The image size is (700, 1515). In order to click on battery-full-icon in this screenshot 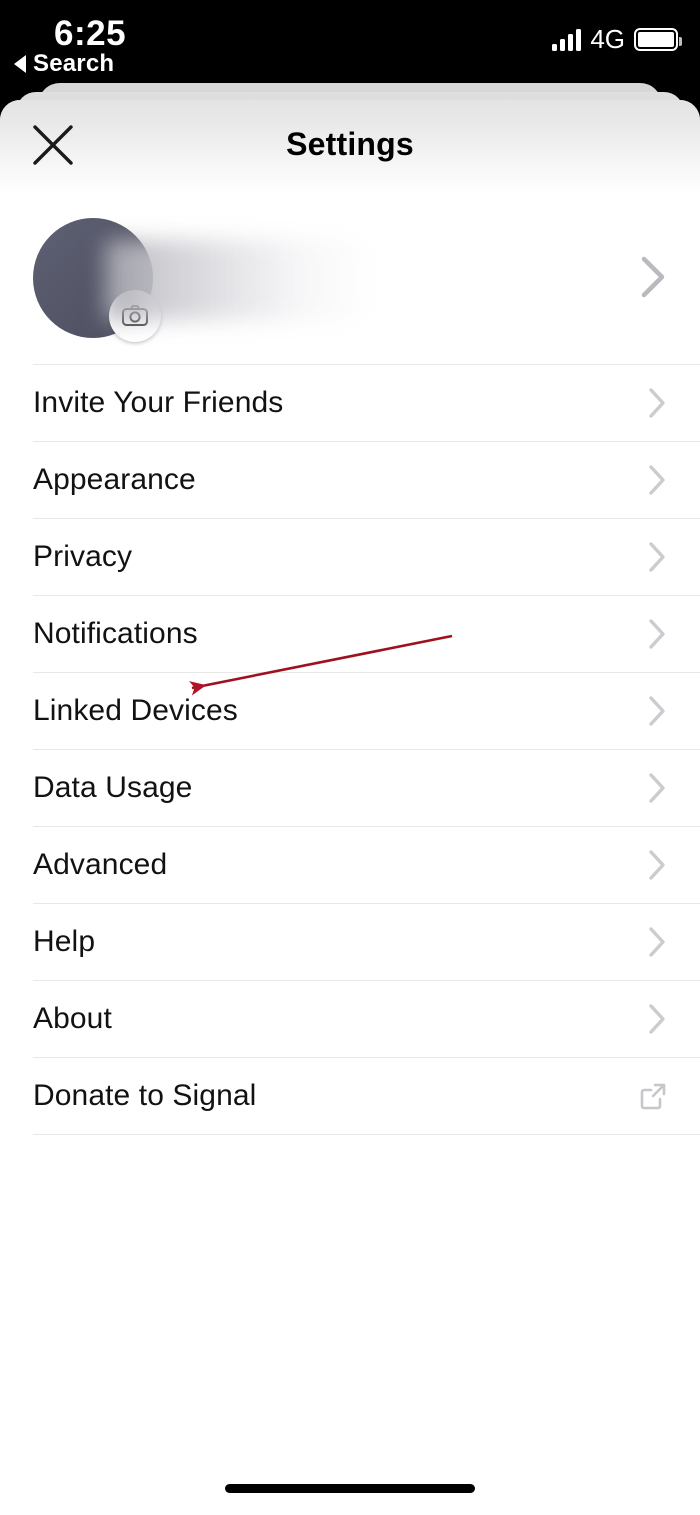, I will do `click(658, 39)`.